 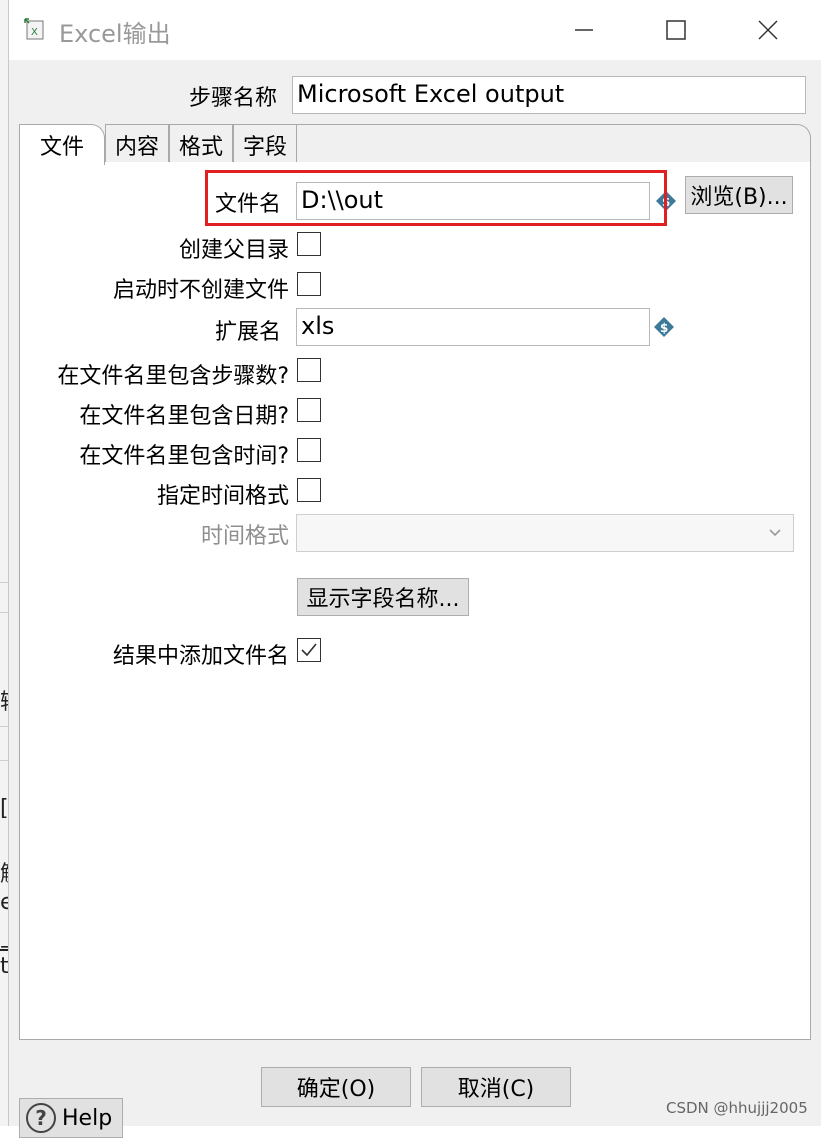 I want to click on svg-text: X, so click(x=34, y=32).